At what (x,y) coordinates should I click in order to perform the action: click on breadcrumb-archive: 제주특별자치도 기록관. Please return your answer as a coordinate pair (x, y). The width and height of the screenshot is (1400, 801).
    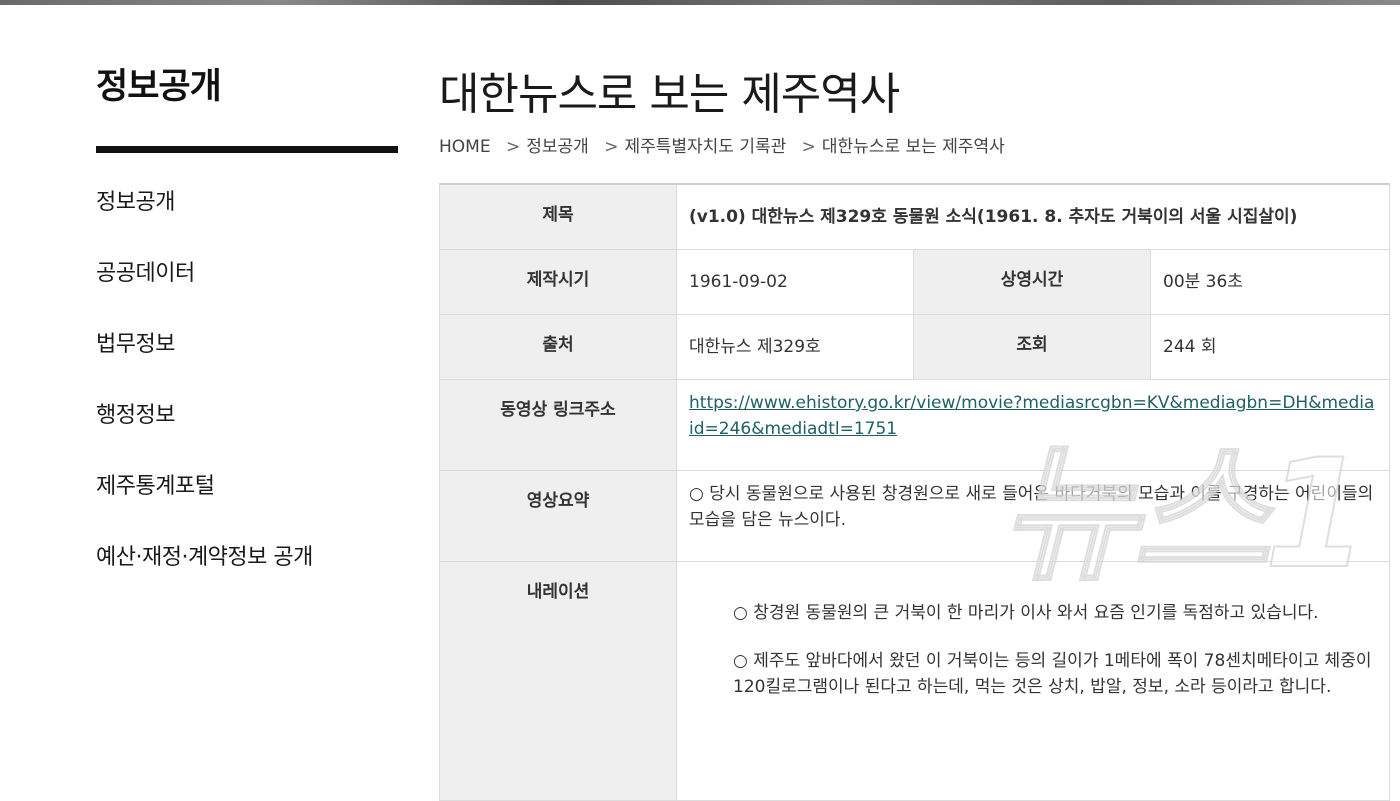
    Looking at the image, I should click on (705, 147).